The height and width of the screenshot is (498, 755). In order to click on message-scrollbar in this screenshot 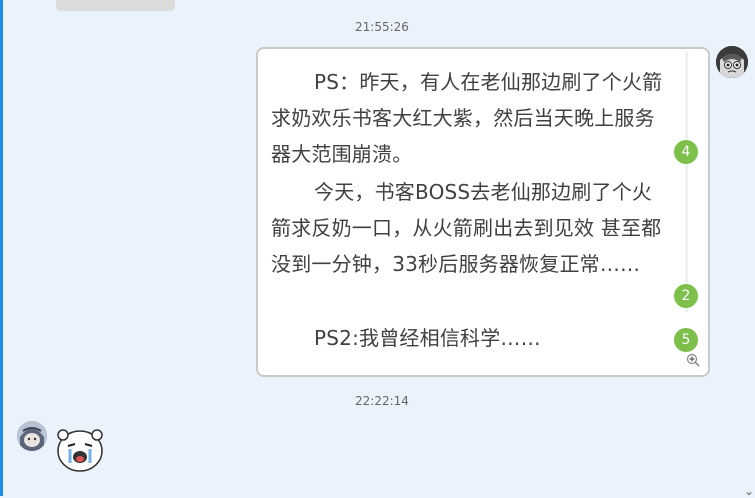, I will do `click(686, 182)`.